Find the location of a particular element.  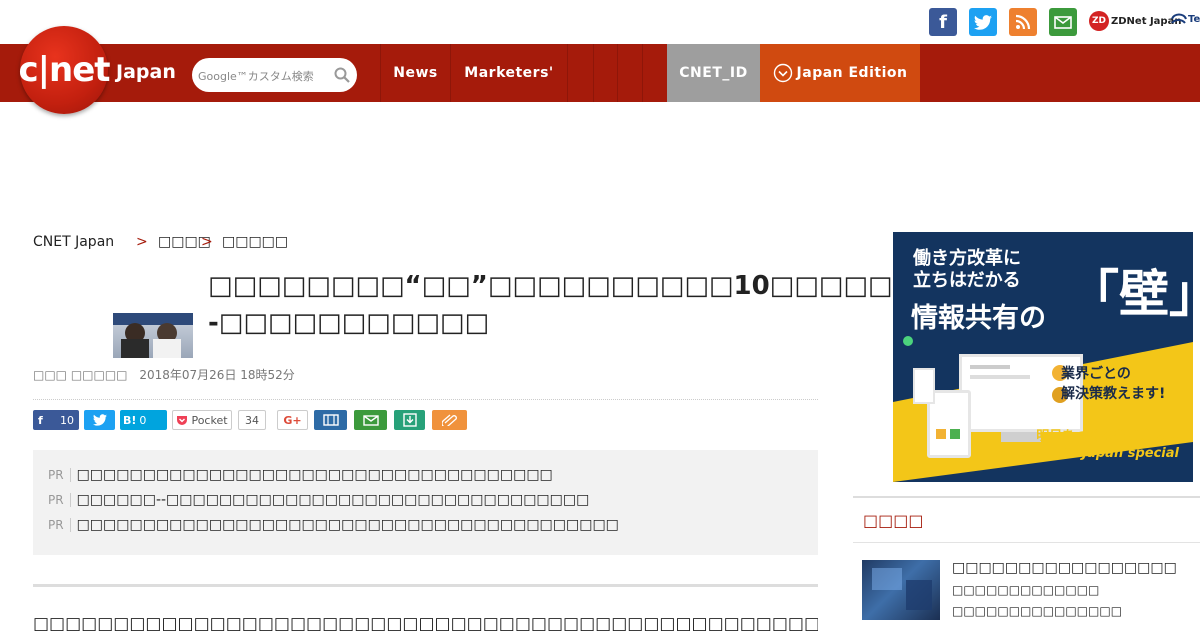

nav-news: News is located at coordinates (415, 73).